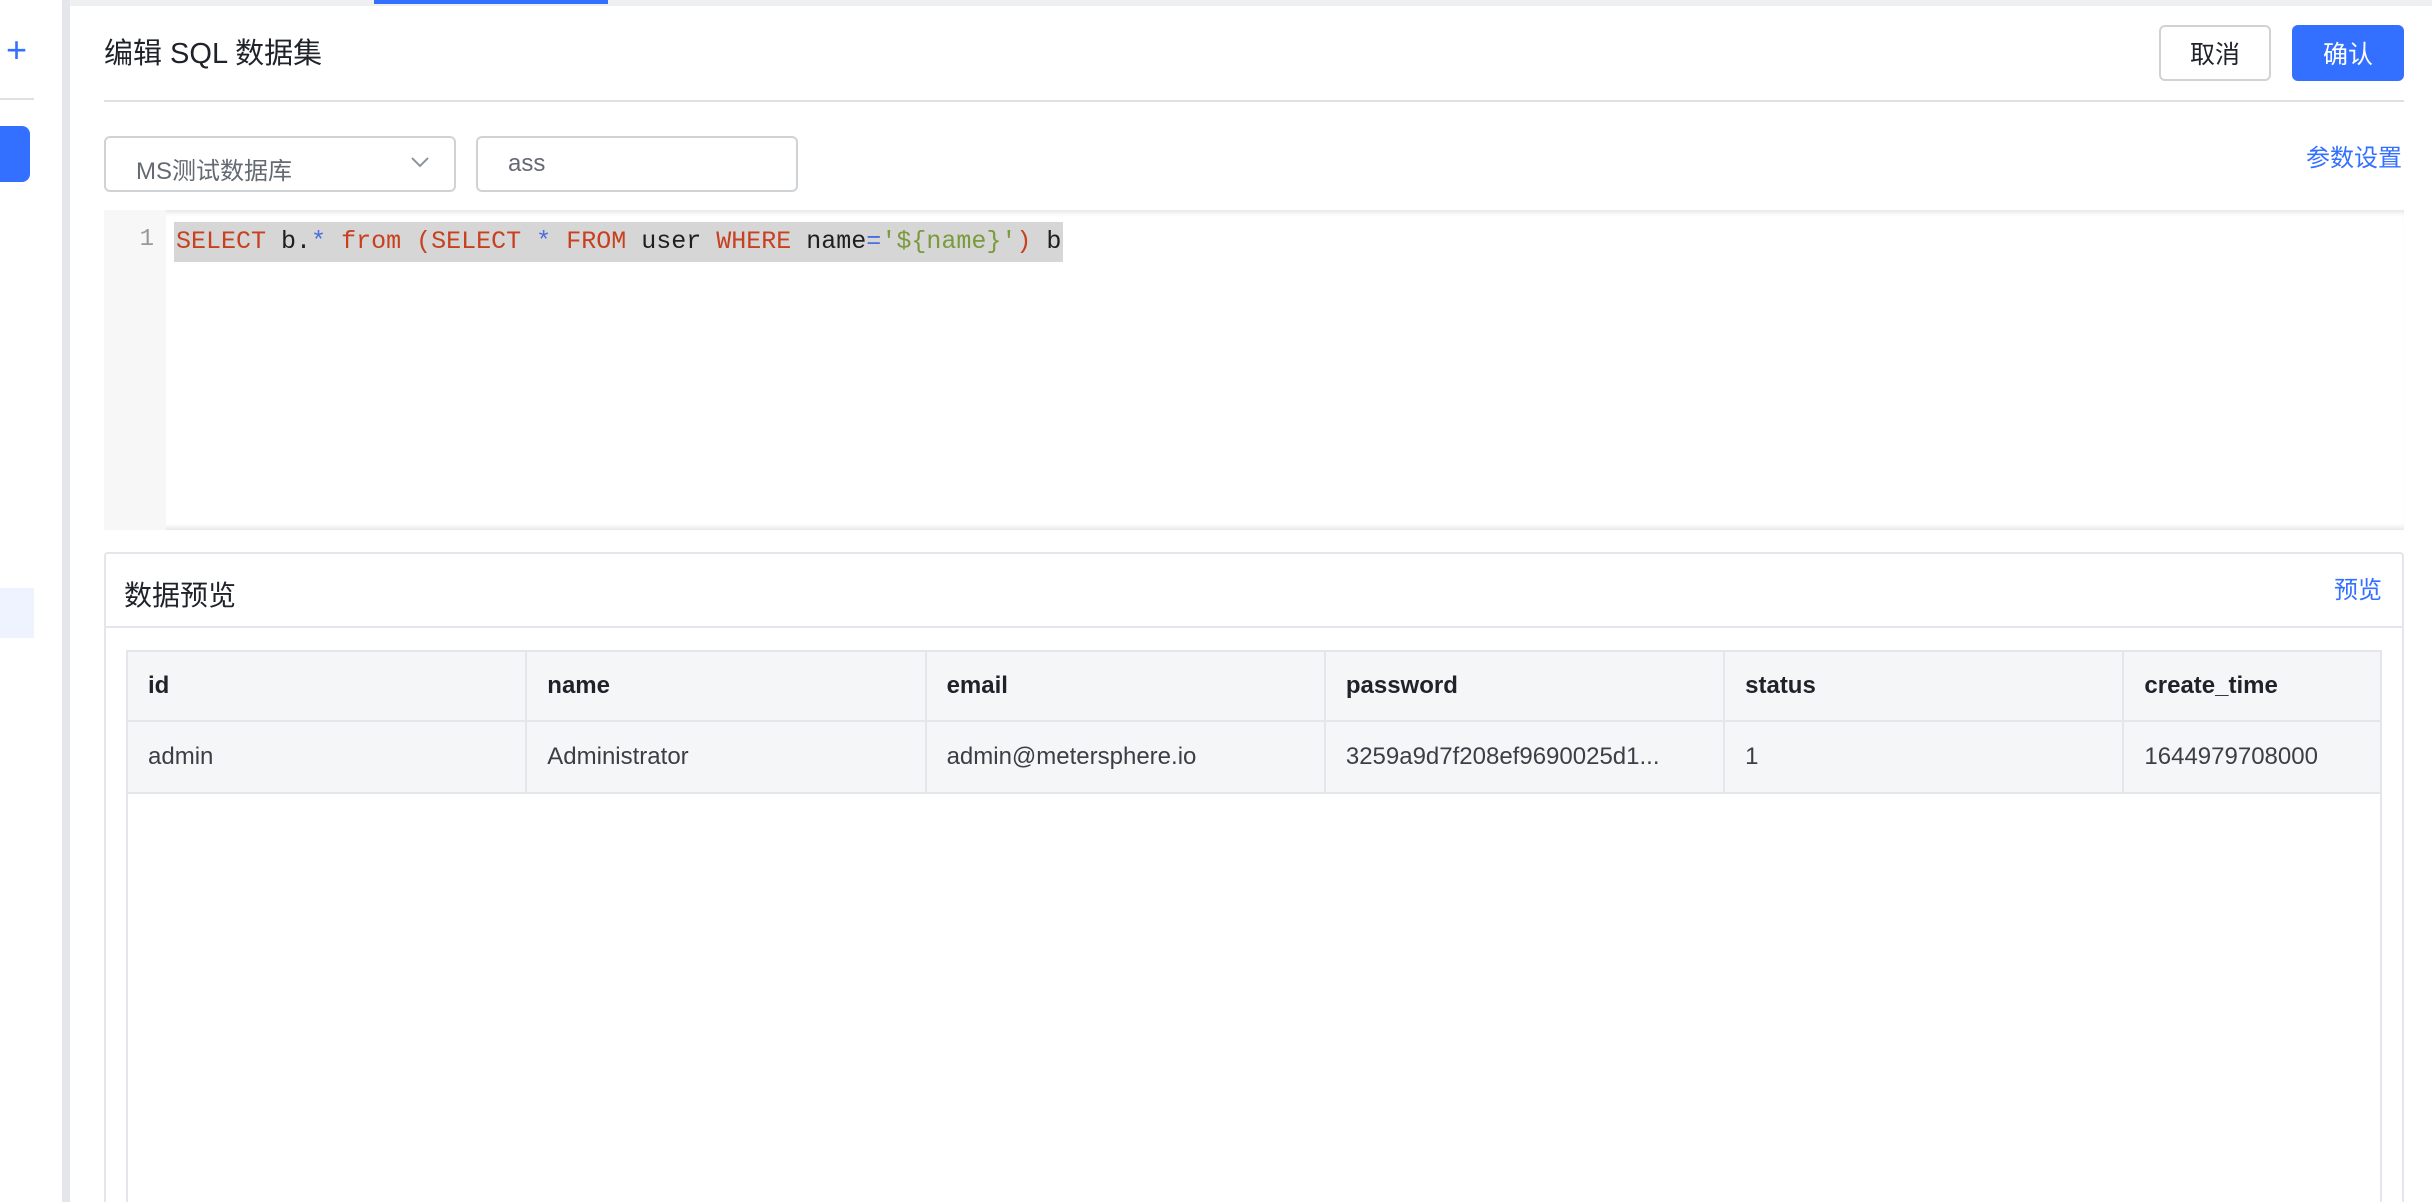 This screenshot has width=2432, height=1202. I want to click on column-header: id, so click(328, 686).